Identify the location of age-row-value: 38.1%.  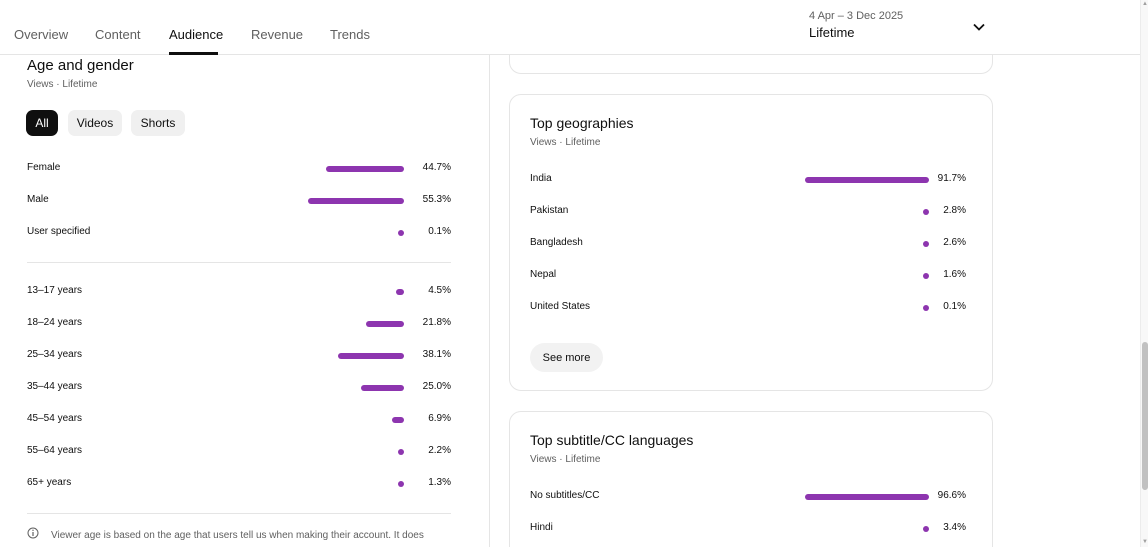
(436, 354).